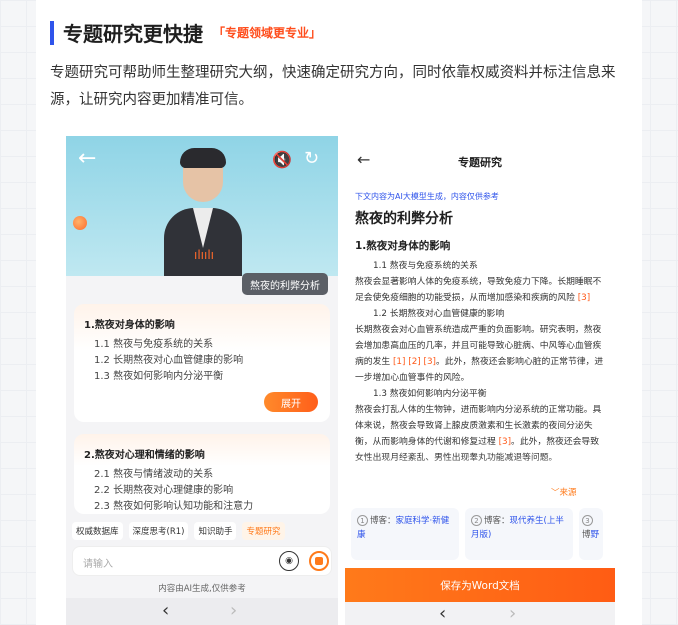 This screenshot has width=678, height=625. I want to click on subheading: 1.2 长期熬夜对心血管健康的影响, so click(439, 314).